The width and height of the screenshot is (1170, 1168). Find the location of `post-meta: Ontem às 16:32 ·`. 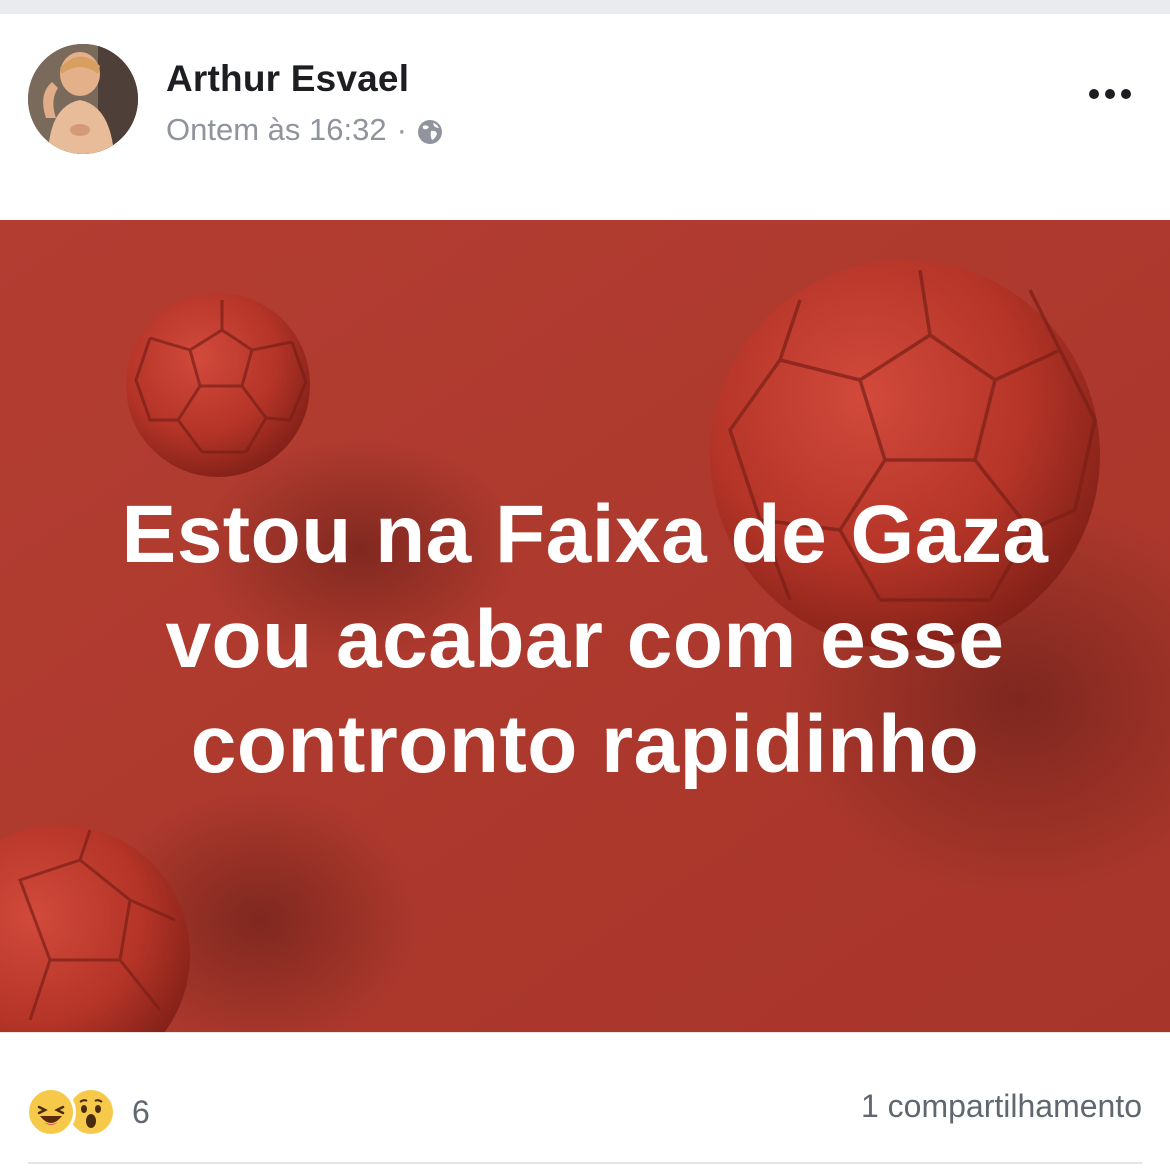

post-meta: Ontem às 16:32 · is located at coordinates (304, 130).